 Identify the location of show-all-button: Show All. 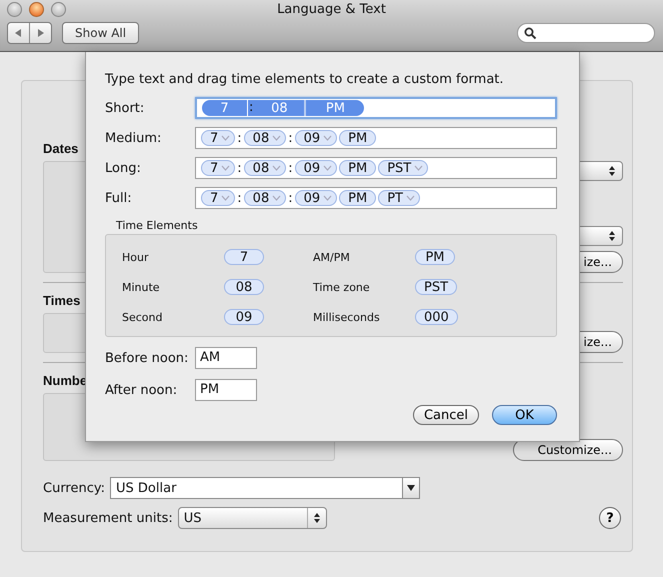
(101, 33).